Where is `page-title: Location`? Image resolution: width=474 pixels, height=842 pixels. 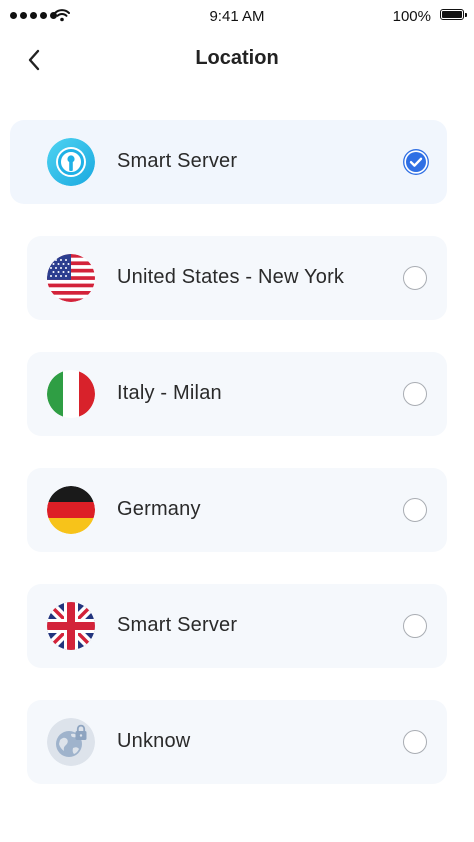 page-title: Location is located at coordinates (237, 58).